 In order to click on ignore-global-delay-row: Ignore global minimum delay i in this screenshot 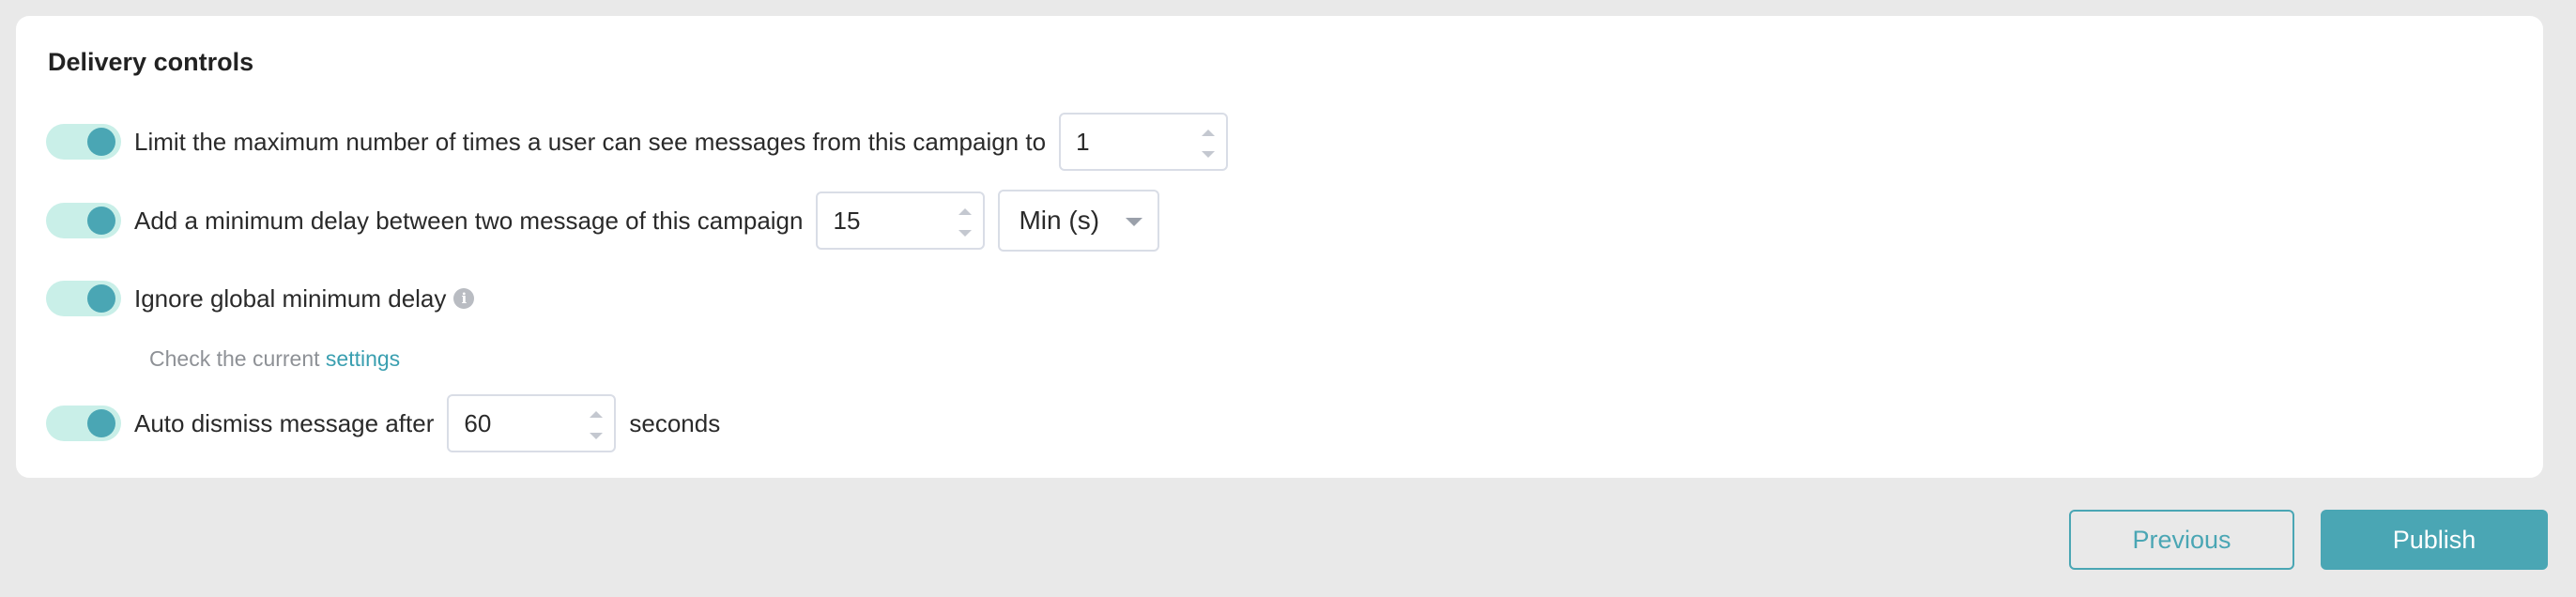, I will do `click(260, 298)`.